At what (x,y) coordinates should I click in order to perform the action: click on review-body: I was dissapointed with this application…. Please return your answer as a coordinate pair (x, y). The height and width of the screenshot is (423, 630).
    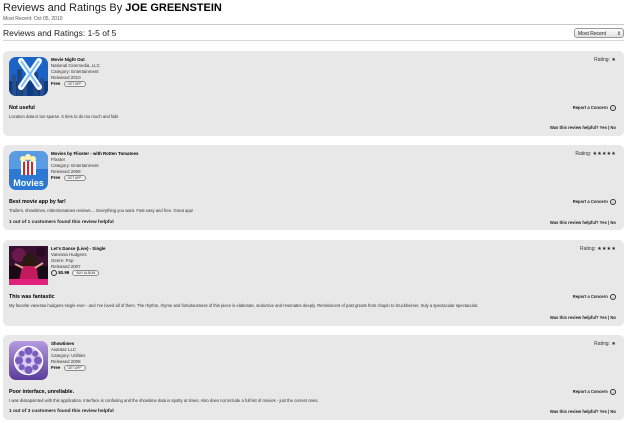
    Looking at the image, I should click on (164, 400).